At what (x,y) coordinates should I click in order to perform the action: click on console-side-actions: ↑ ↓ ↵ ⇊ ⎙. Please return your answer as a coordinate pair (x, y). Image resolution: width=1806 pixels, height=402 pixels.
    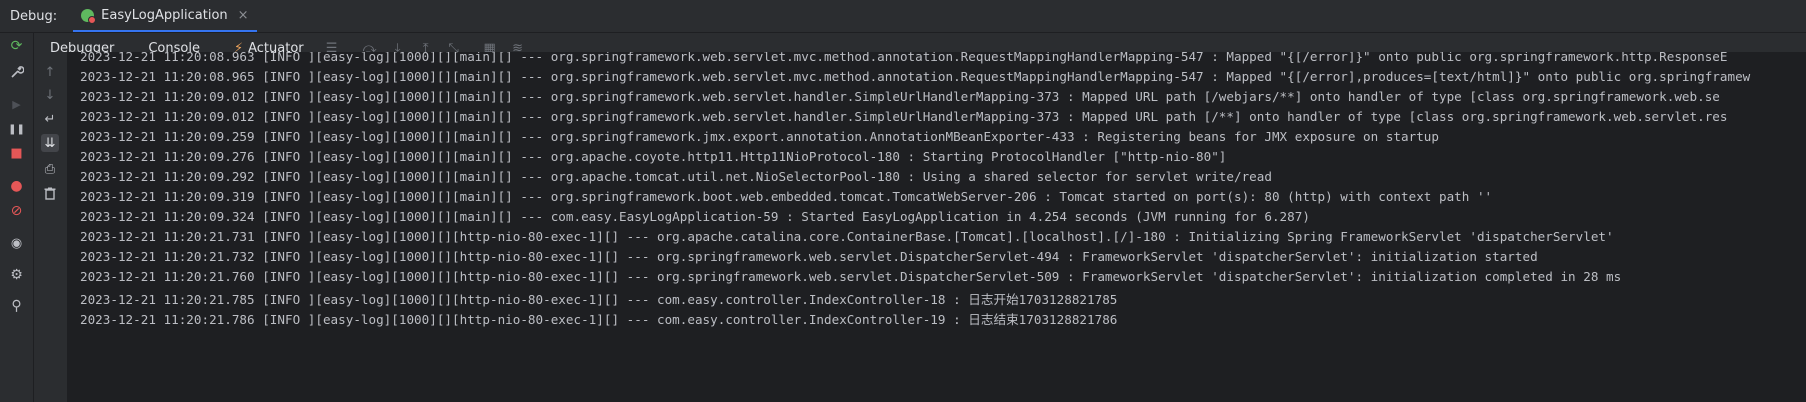
    Looking at the image, I should click on (50, 232).